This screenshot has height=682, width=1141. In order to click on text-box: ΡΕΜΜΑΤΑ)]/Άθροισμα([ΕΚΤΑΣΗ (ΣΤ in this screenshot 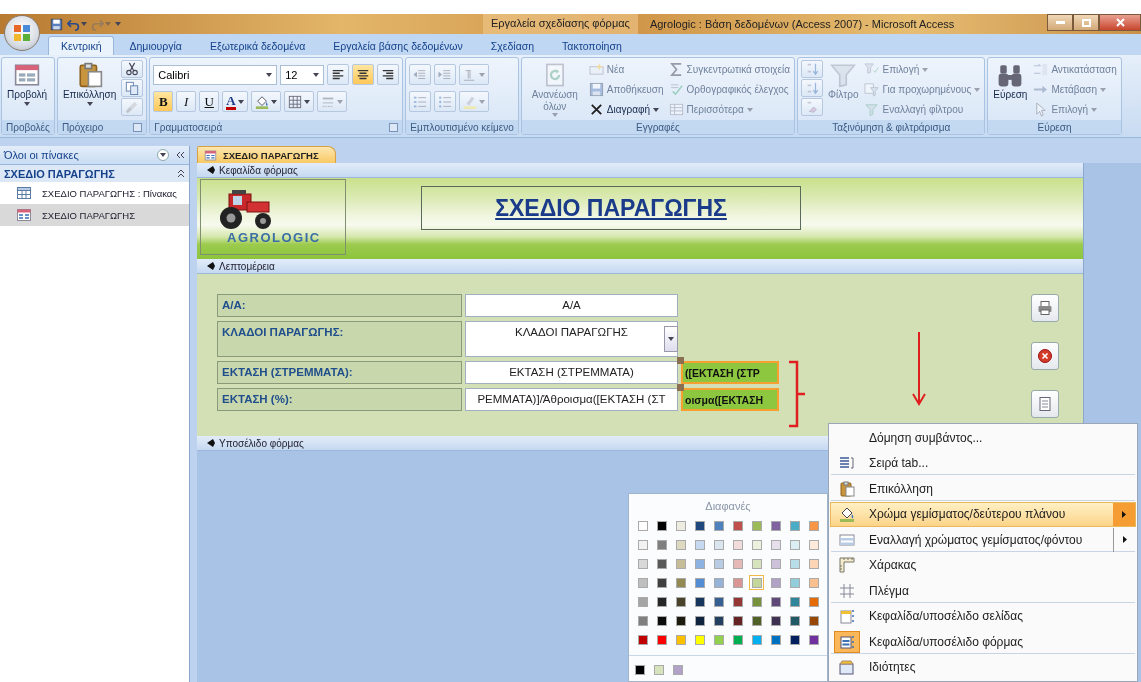, I will do `click(571, 399)`.